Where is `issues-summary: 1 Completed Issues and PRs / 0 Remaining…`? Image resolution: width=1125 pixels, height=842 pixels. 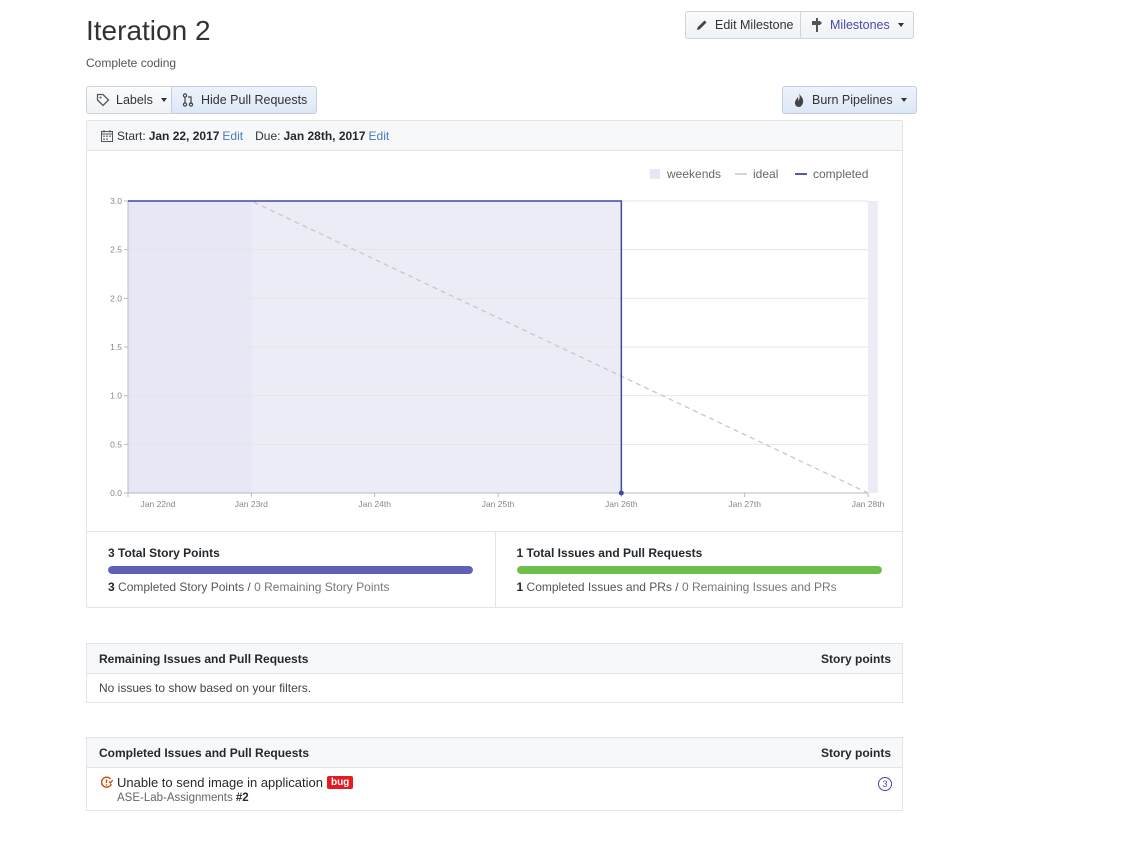
issues-summary: 1 Completed Issues and PRs / 0 Remaining… is located at coordinates (699, 587).